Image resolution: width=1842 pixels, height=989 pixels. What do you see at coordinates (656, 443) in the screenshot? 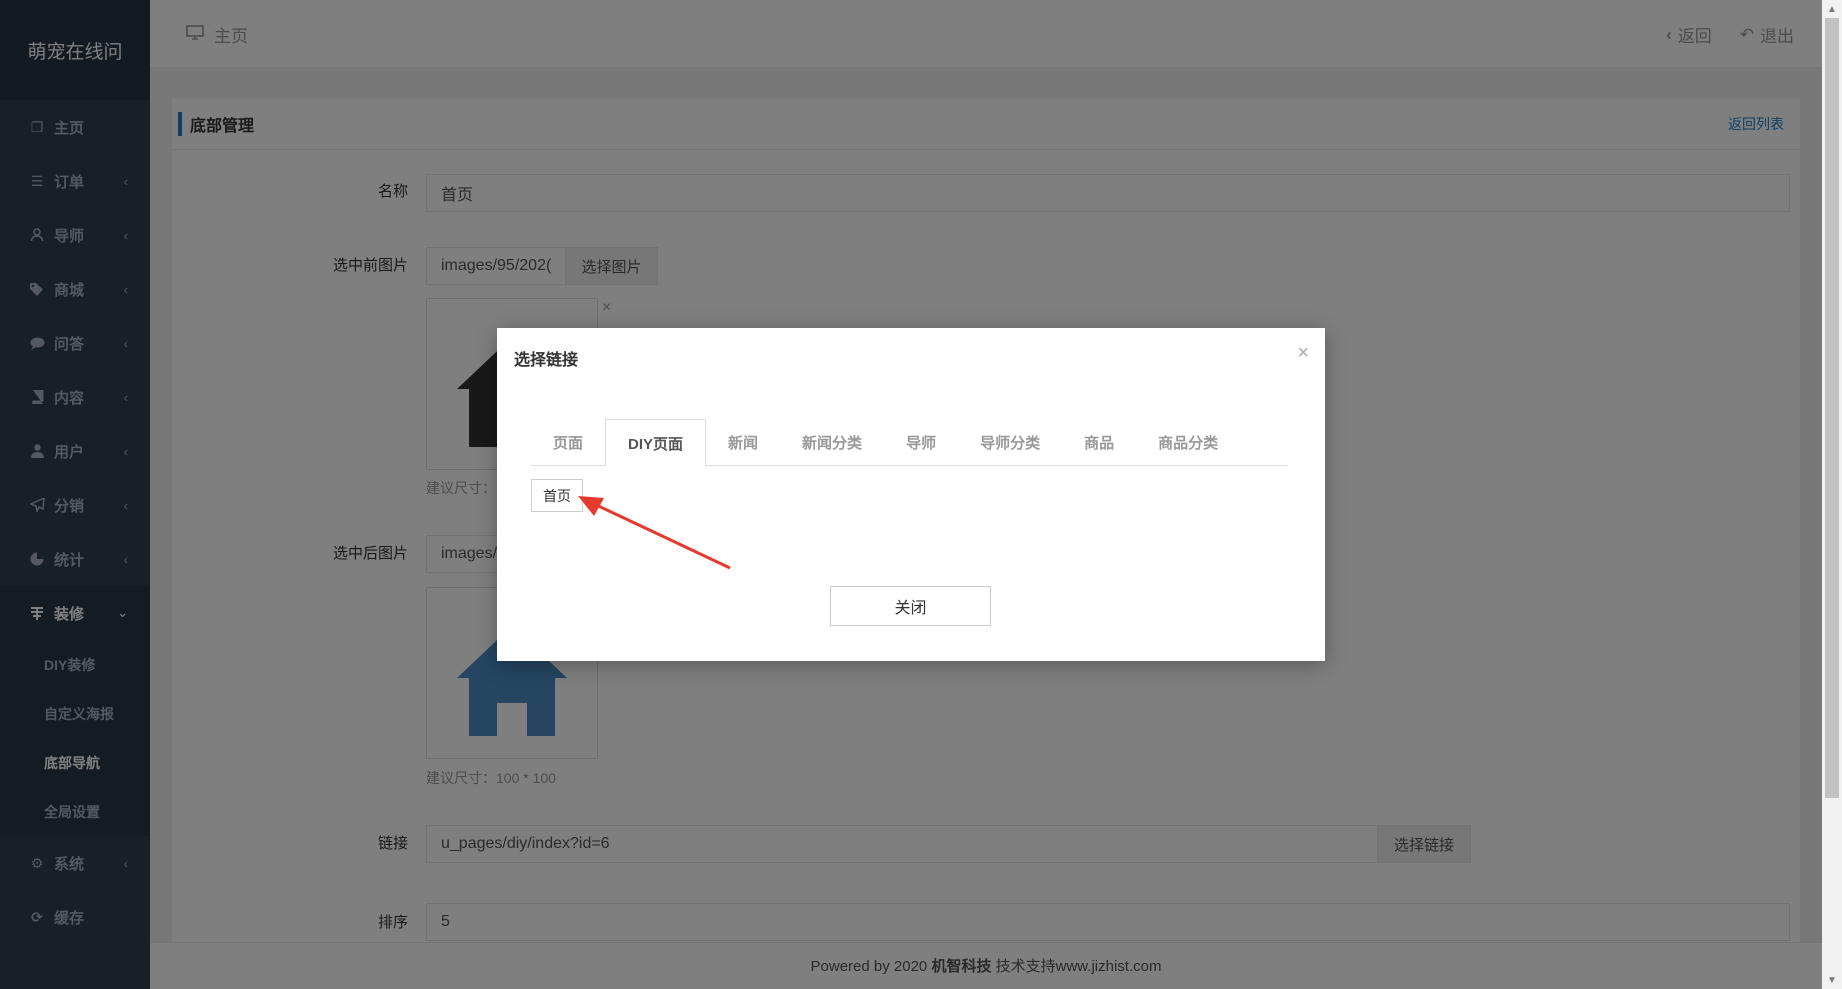
I see `tab-diy-page: DIY页面` at bounding box center [656, 443].